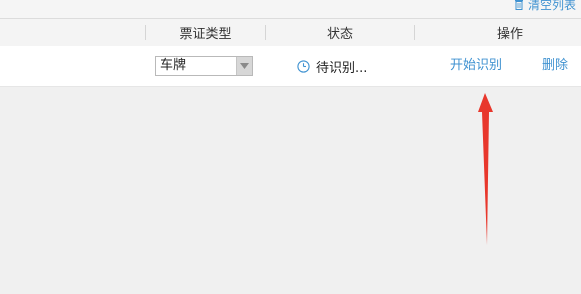 The width and height of the screenshot is (581, 294). I want to click on trash-icon, so click(519, 5).